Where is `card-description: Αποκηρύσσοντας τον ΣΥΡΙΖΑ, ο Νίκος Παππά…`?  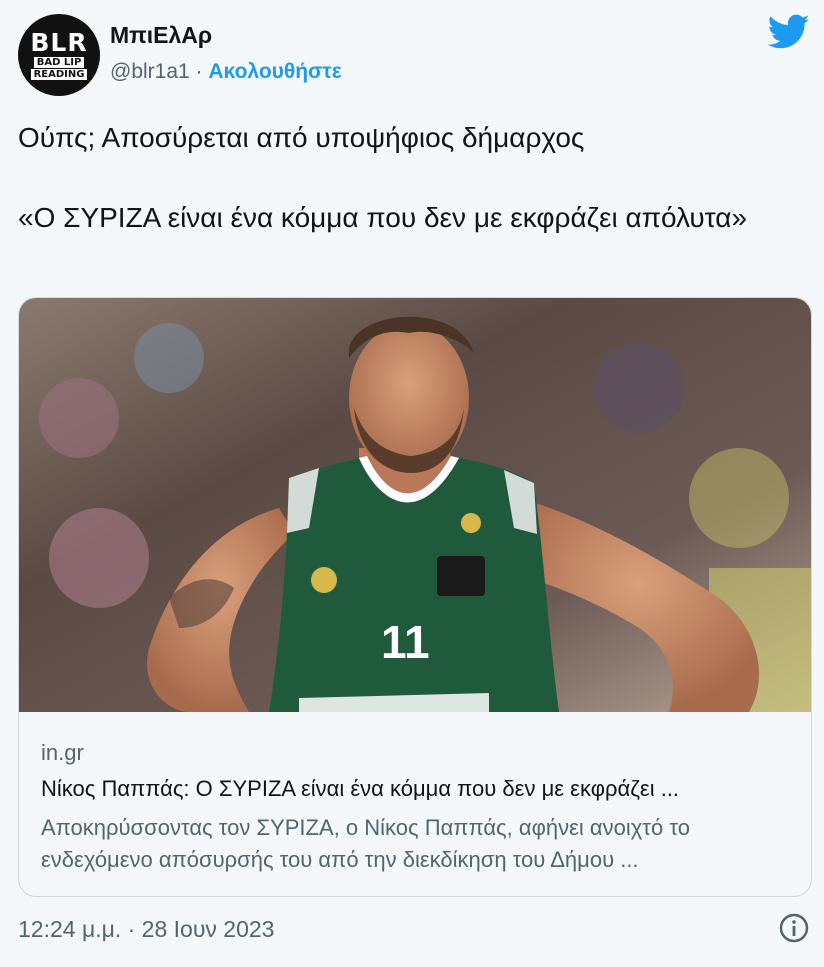 card-description: Αποκηρύσσοντας τον ΣΥΡΙΖΑ, ο Νίκος Παππά… is located at coordinates (365, 843).